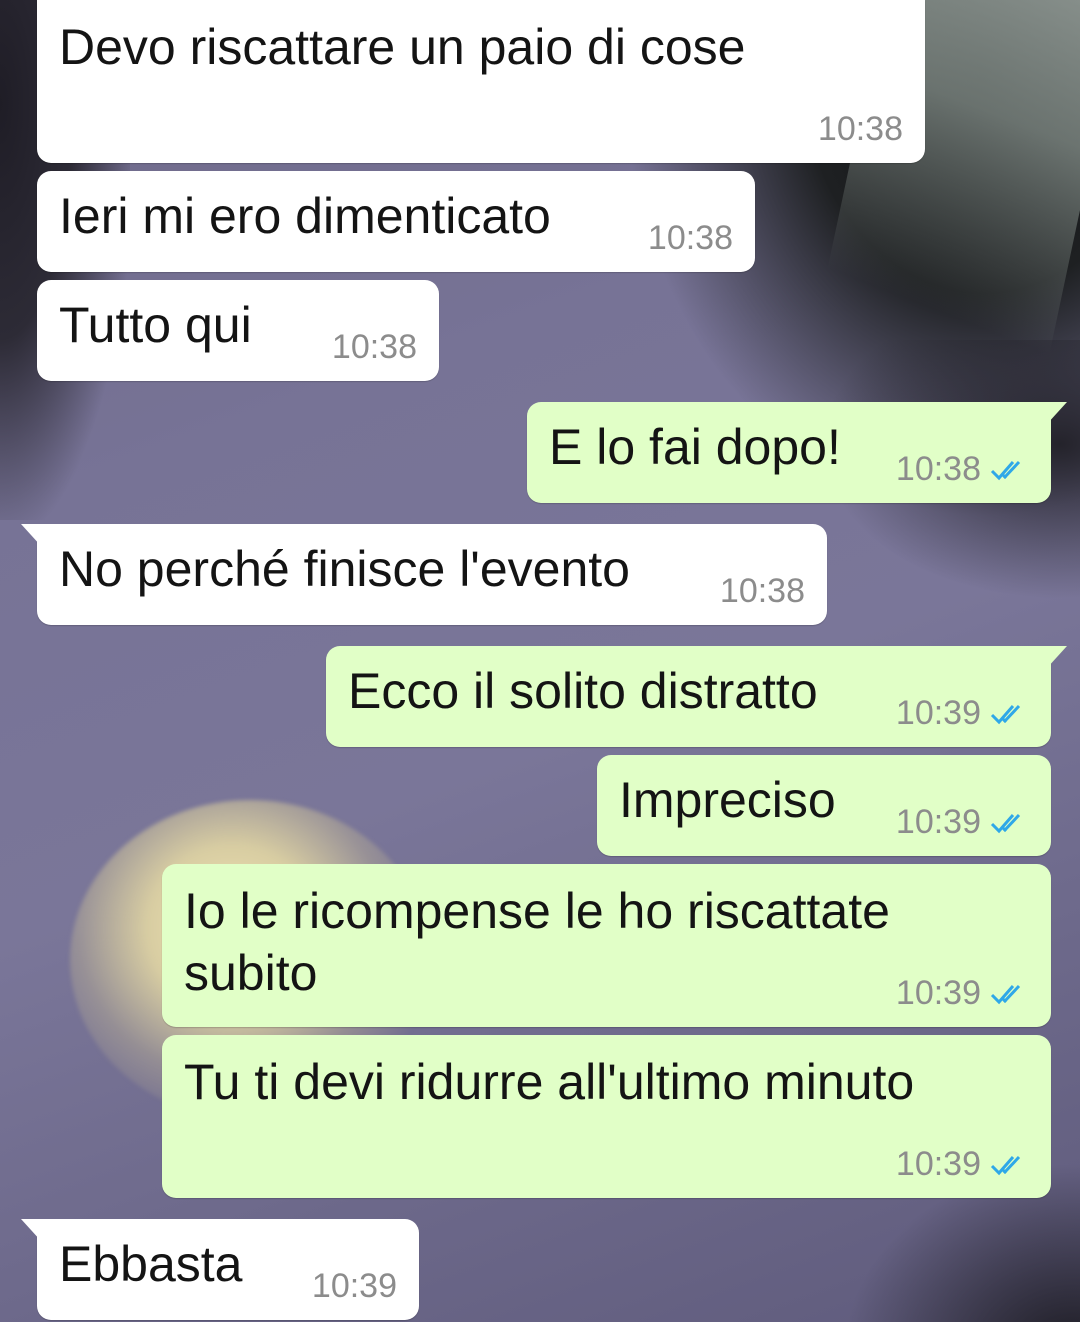 The image size is (1080, 1322). What do you see at coordinates (537, 942) in the screenshot?
I see `message-text: Io le ricompense le ho riscattate subito` at bounding box center [537, 942].